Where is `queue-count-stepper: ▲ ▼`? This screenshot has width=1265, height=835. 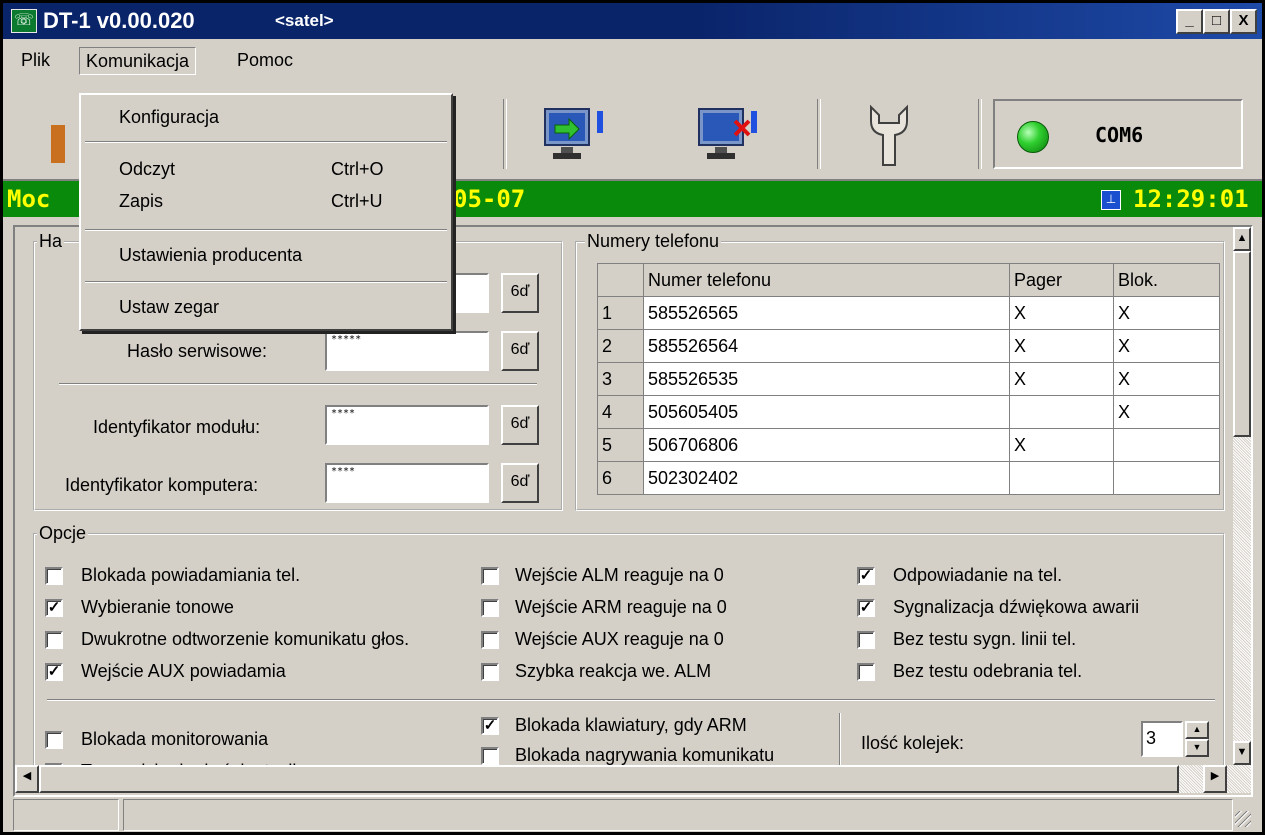
queue-count-stepper: ▲ ▼ is located at coordinates (1197, 739).